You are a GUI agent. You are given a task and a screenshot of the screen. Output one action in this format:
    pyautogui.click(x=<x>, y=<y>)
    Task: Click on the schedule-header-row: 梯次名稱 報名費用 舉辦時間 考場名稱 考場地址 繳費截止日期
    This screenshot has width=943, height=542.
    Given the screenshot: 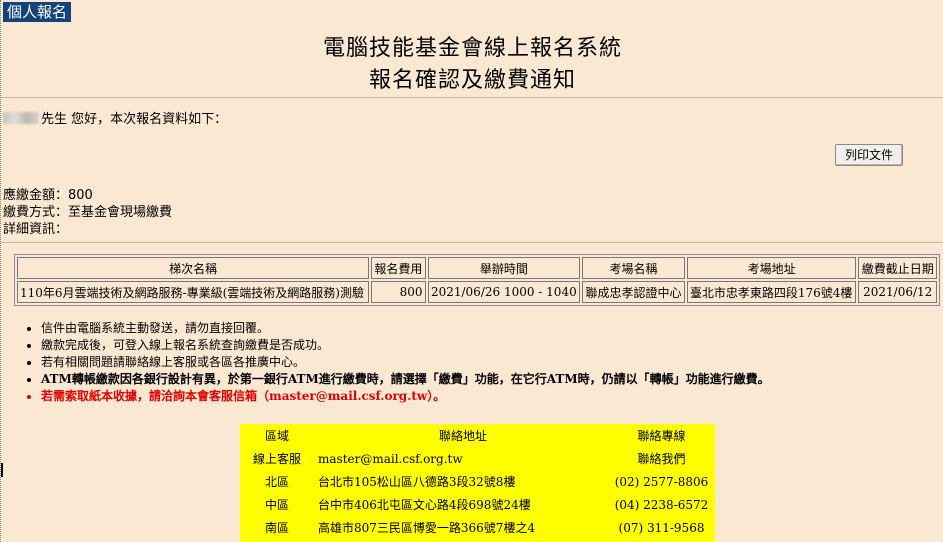 What is the action you would take?
    pyautogui.click(x=477, y=268)
    